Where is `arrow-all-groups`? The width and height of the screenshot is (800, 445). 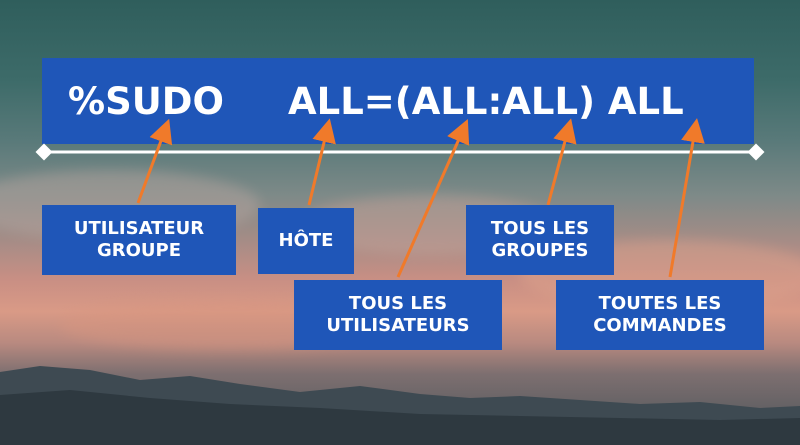 arrow-all-groups is located at coordinates (561, 162).